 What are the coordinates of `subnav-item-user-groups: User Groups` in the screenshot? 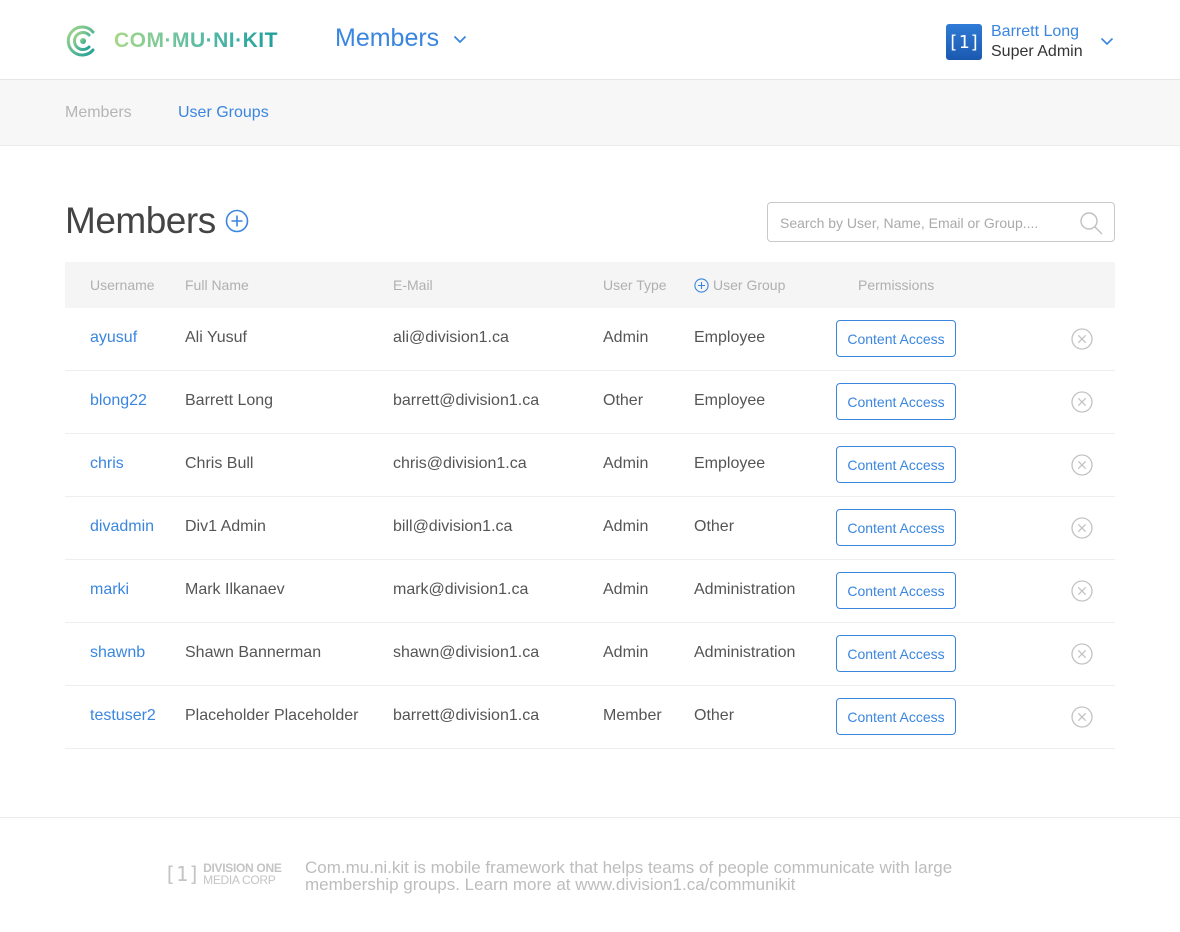 It's located at (223, 113).